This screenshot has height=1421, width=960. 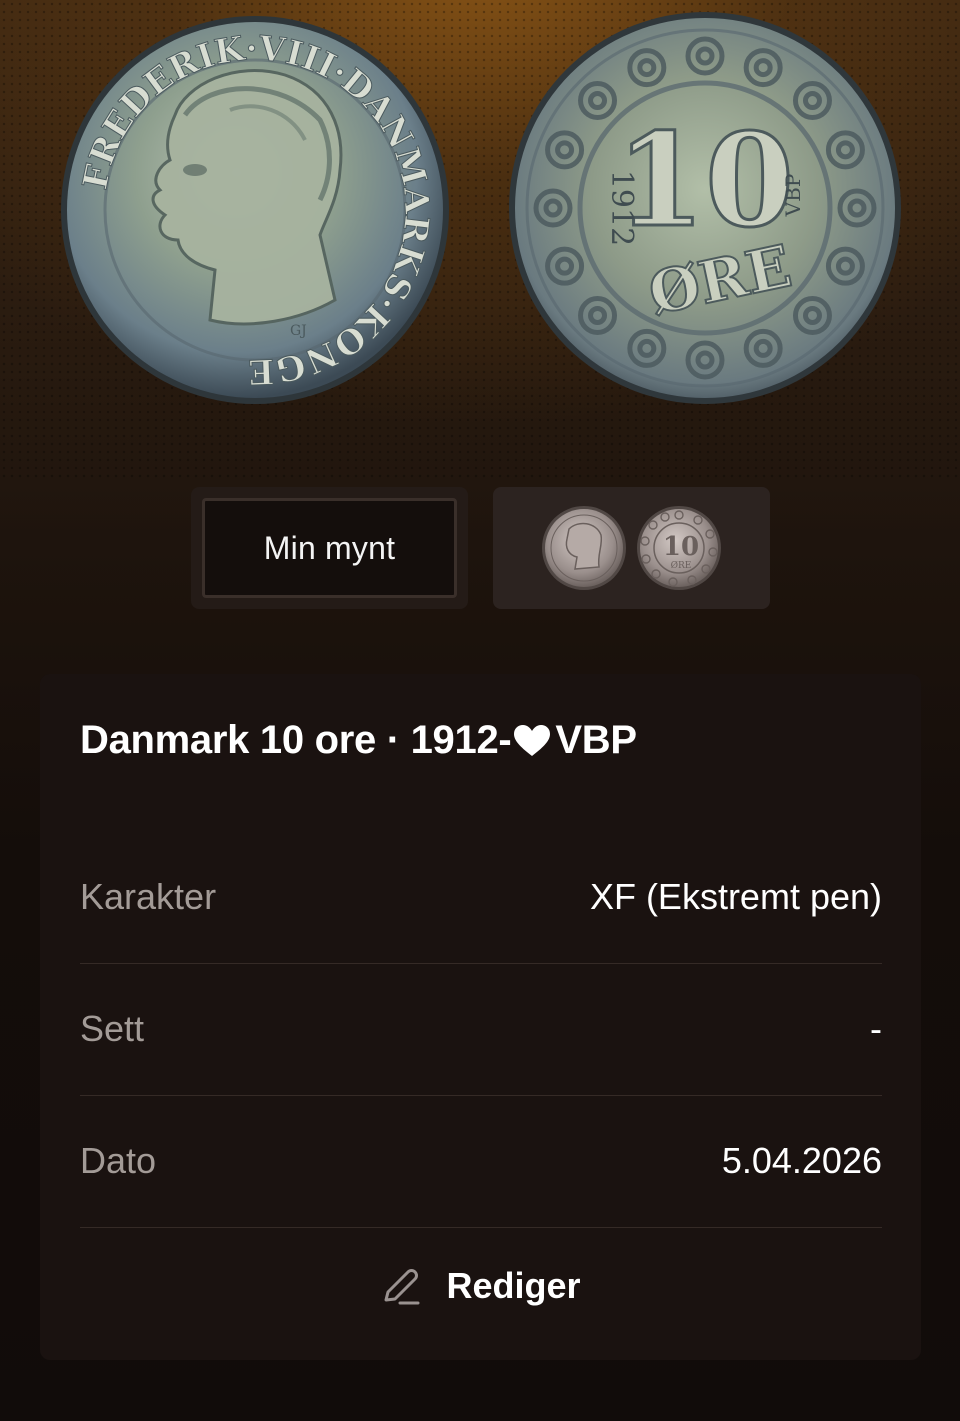 I want to click on thumbnail-my-coin-label: Min mynt, so click(x=329, y=548).